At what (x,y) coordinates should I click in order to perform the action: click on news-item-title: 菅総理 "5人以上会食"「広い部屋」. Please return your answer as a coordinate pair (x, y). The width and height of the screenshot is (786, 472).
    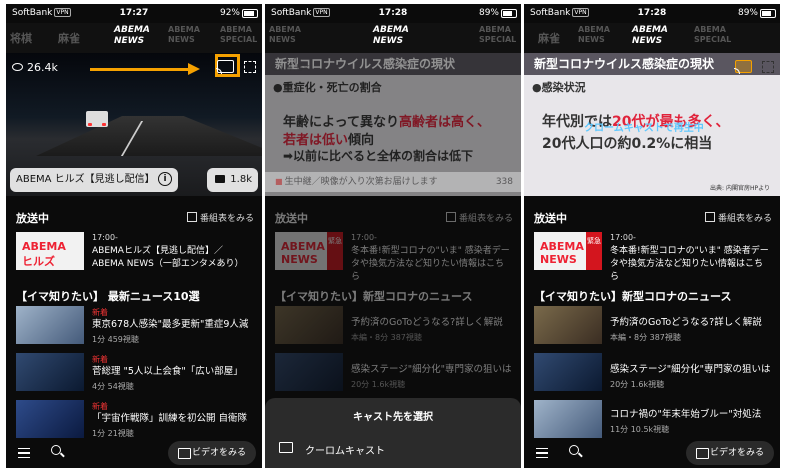
    Looking at the image, I should click on (167, 371).